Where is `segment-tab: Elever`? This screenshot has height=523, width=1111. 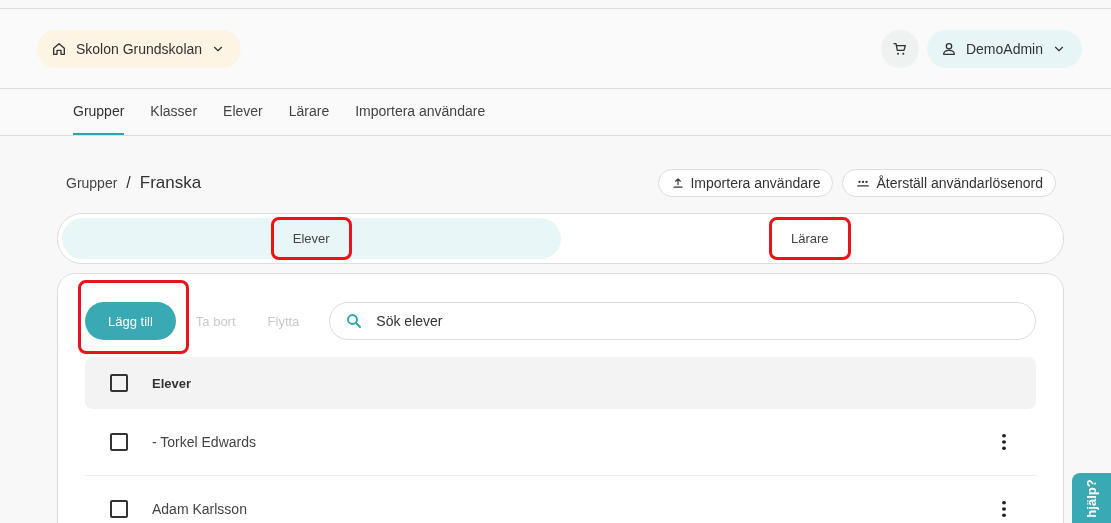
segment-tab: Elever is located at coordinates (311, 238).